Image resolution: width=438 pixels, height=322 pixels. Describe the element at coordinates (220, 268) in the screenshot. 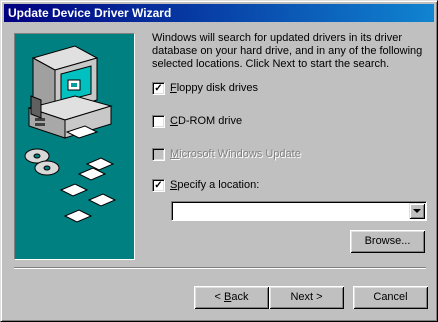

I see `separator` at that location.